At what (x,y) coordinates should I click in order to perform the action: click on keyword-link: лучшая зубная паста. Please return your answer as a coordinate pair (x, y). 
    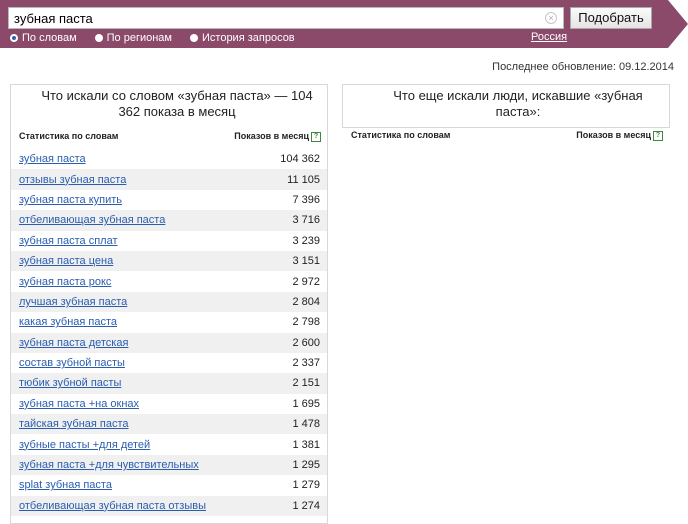
    Looking at the image, I should click on (73, 302).